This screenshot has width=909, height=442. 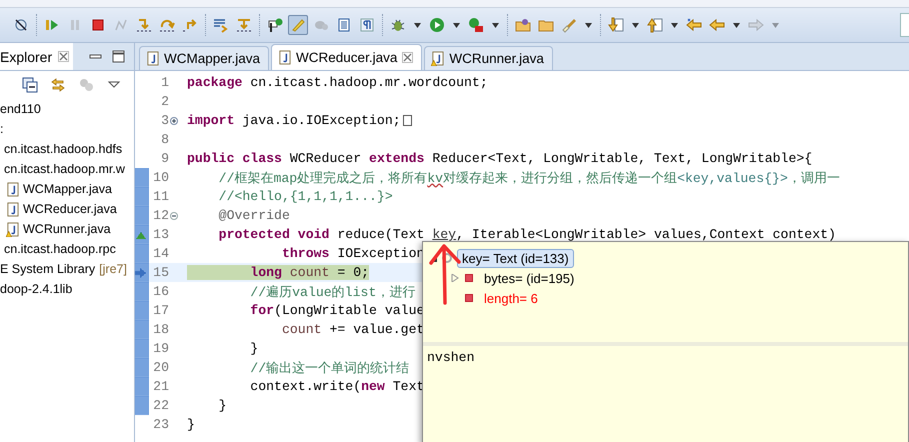 I want to click on line-number: 20, so click(x=160, y=367).